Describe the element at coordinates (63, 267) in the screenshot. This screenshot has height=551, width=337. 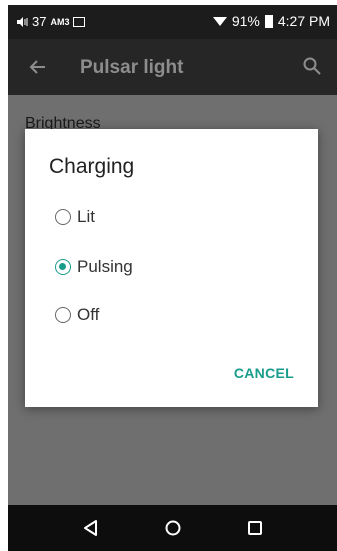
I see `radio-checked-icon` at that location.